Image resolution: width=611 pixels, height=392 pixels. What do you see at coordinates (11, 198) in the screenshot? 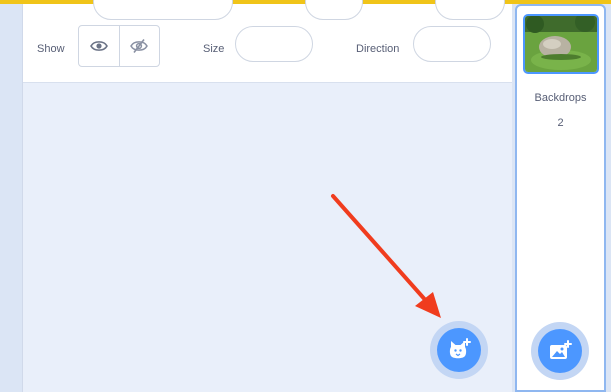
I see `left-gutter` at bounding box center [11, 198].